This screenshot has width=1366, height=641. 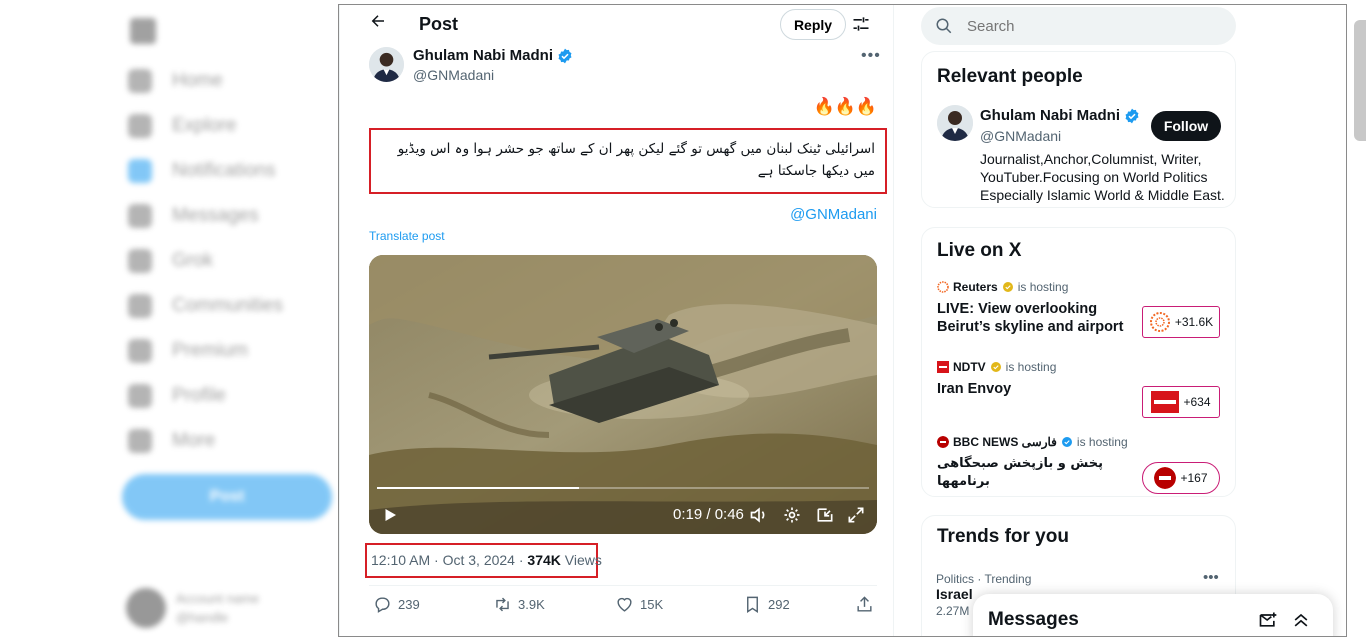 What do you see at coordinates (639, 604) in the screenshot?
I see `like-action: 15K` at bounding box center [639, 604].